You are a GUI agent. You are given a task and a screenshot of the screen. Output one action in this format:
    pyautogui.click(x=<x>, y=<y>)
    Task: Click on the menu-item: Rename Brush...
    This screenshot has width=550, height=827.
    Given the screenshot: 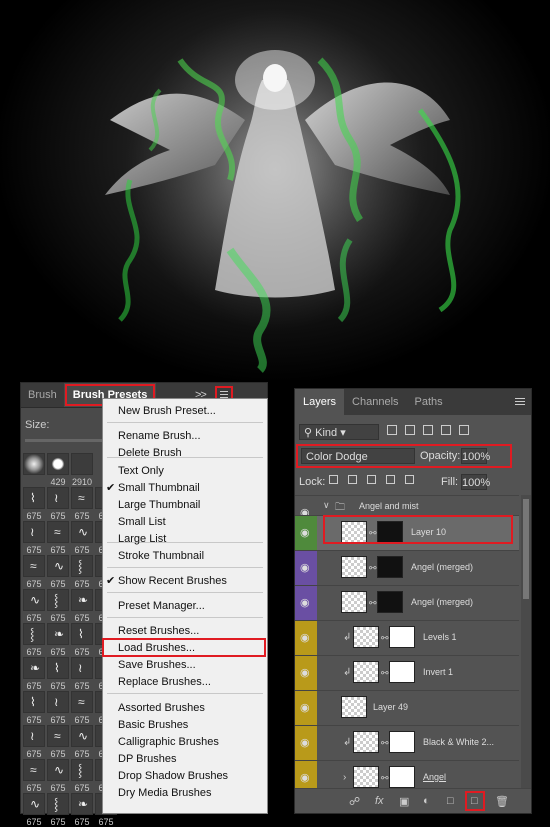 What is the action you would take?
    pyautogui.click(x=159, y=436)
    